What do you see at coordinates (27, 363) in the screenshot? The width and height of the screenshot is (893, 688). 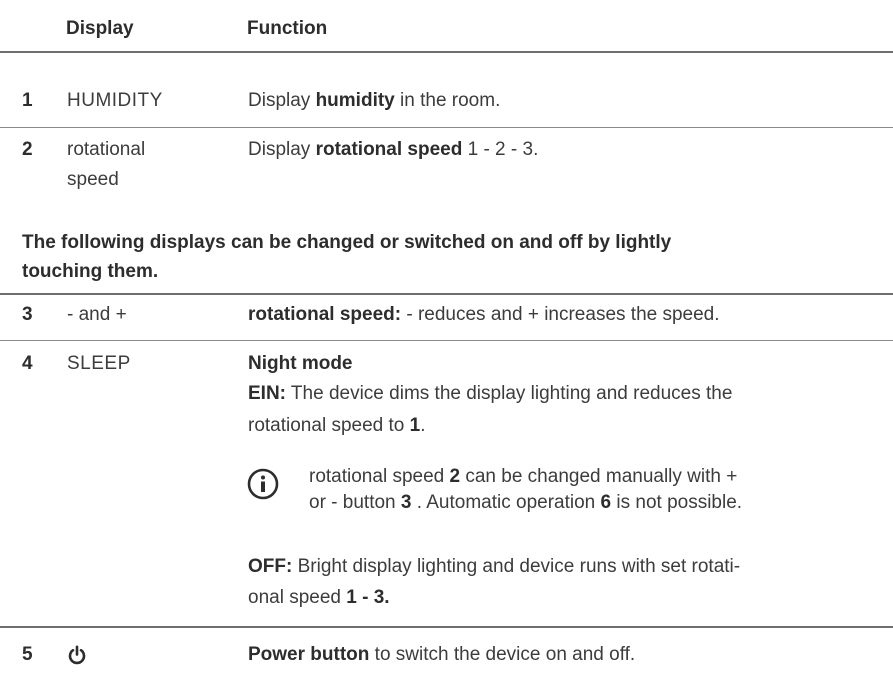 I see `row-number-4: 4` at bounding box center [27, 363].